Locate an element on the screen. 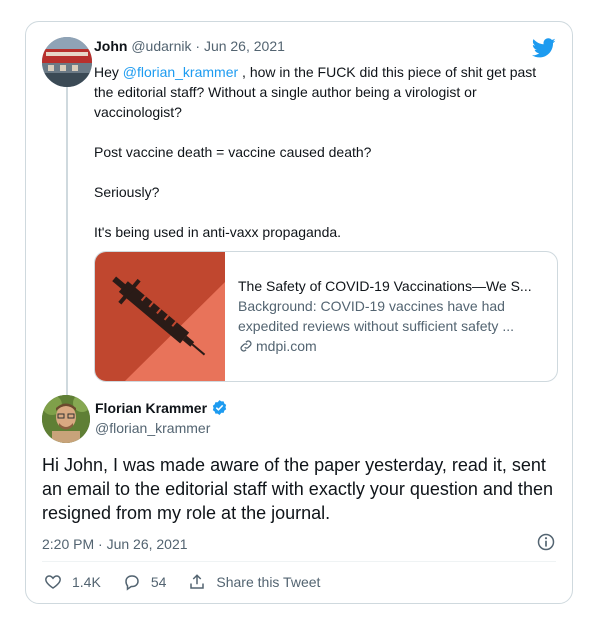 The height and width of the screenshot is (620, 602). mention-link: @florian_krammer is located at coordinates (180, 72).